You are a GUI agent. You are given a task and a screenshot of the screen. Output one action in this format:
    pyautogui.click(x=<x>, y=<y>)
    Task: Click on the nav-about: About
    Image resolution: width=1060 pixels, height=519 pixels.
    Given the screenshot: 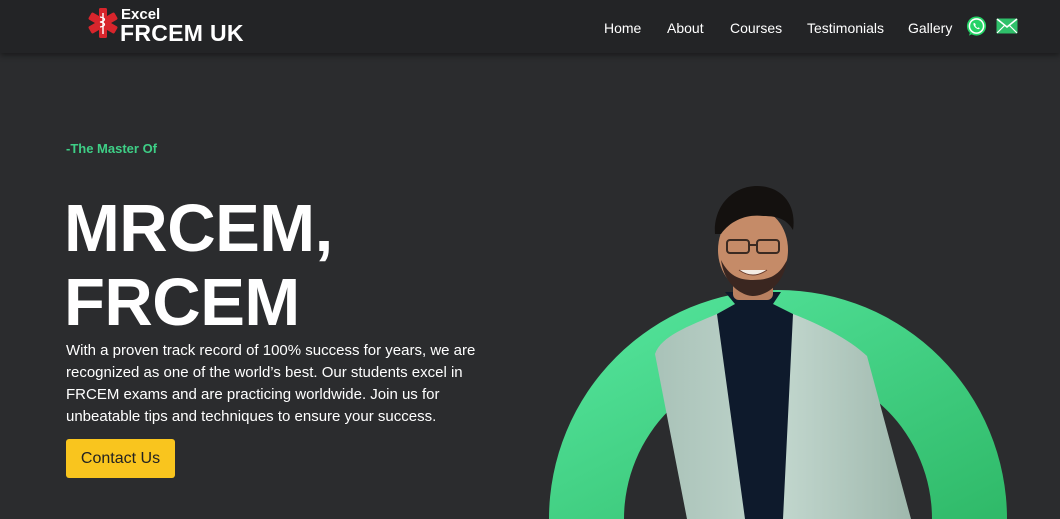 What is the action you would take?
    pyautogui.click(x=685, y=28)
    